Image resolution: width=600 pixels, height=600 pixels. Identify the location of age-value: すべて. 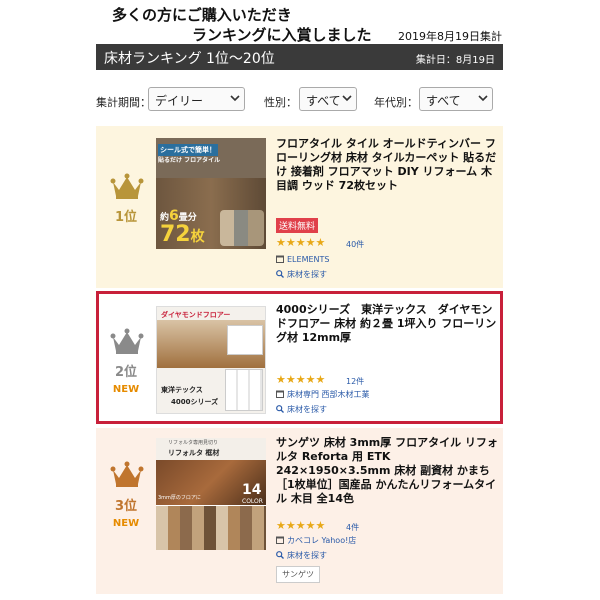
(443, 101).